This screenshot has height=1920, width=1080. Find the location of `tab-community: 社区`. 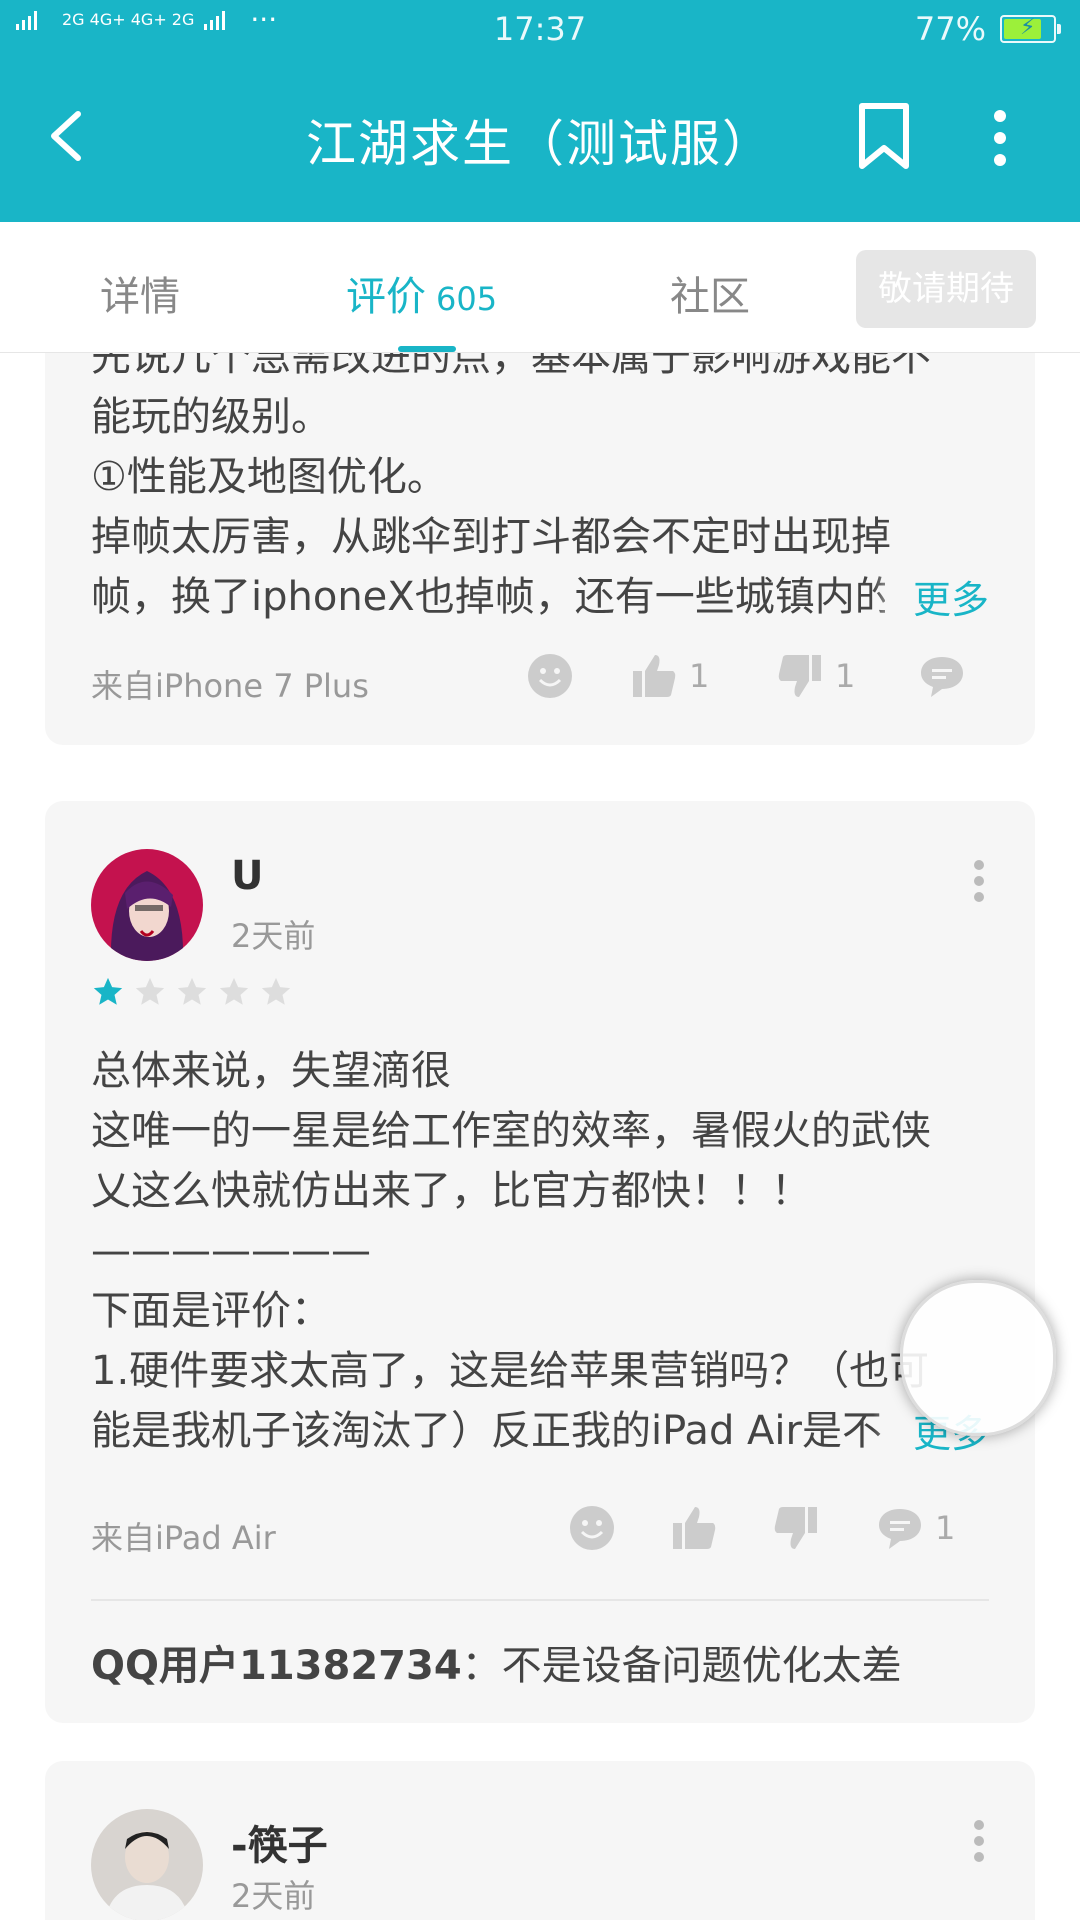

tab-community: 社区 is located at coordinates (710, 293).